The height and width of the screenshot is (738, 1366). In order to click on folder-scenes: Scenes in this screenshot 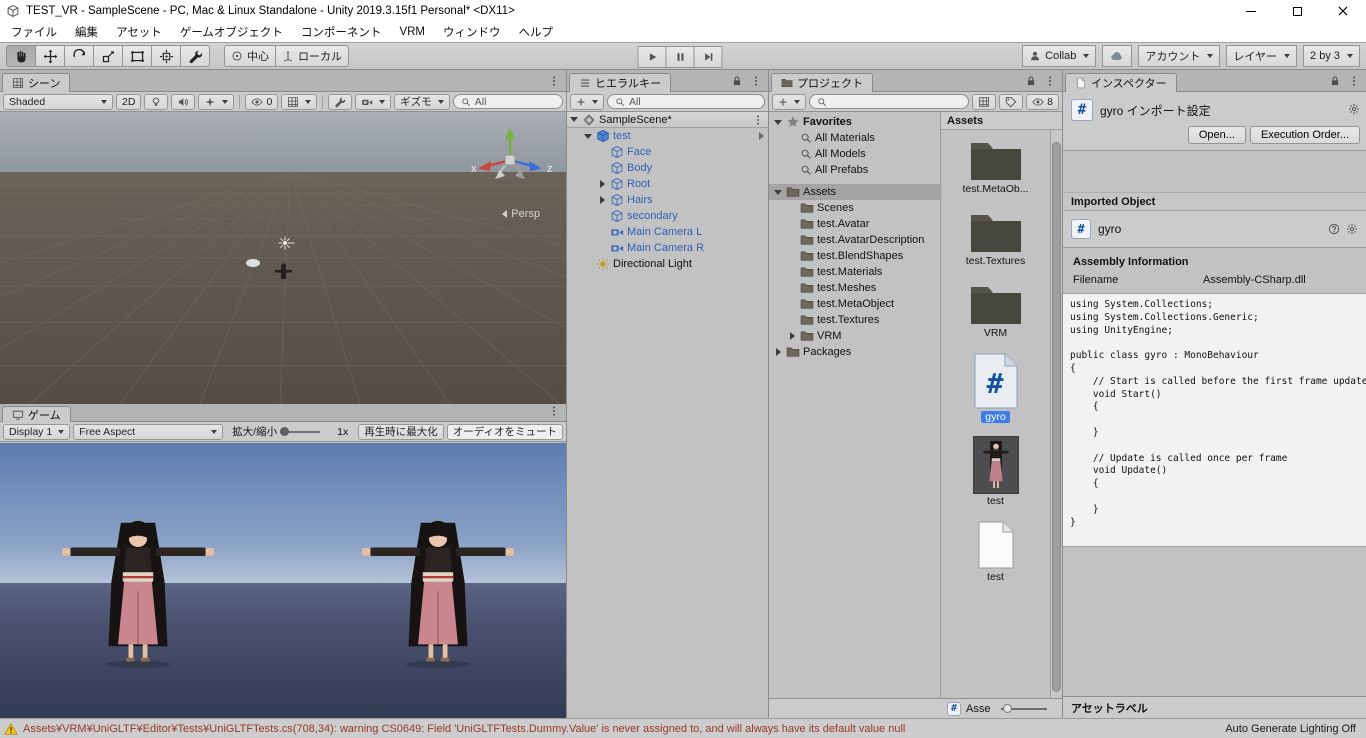, I will do `click(854, 208)`.